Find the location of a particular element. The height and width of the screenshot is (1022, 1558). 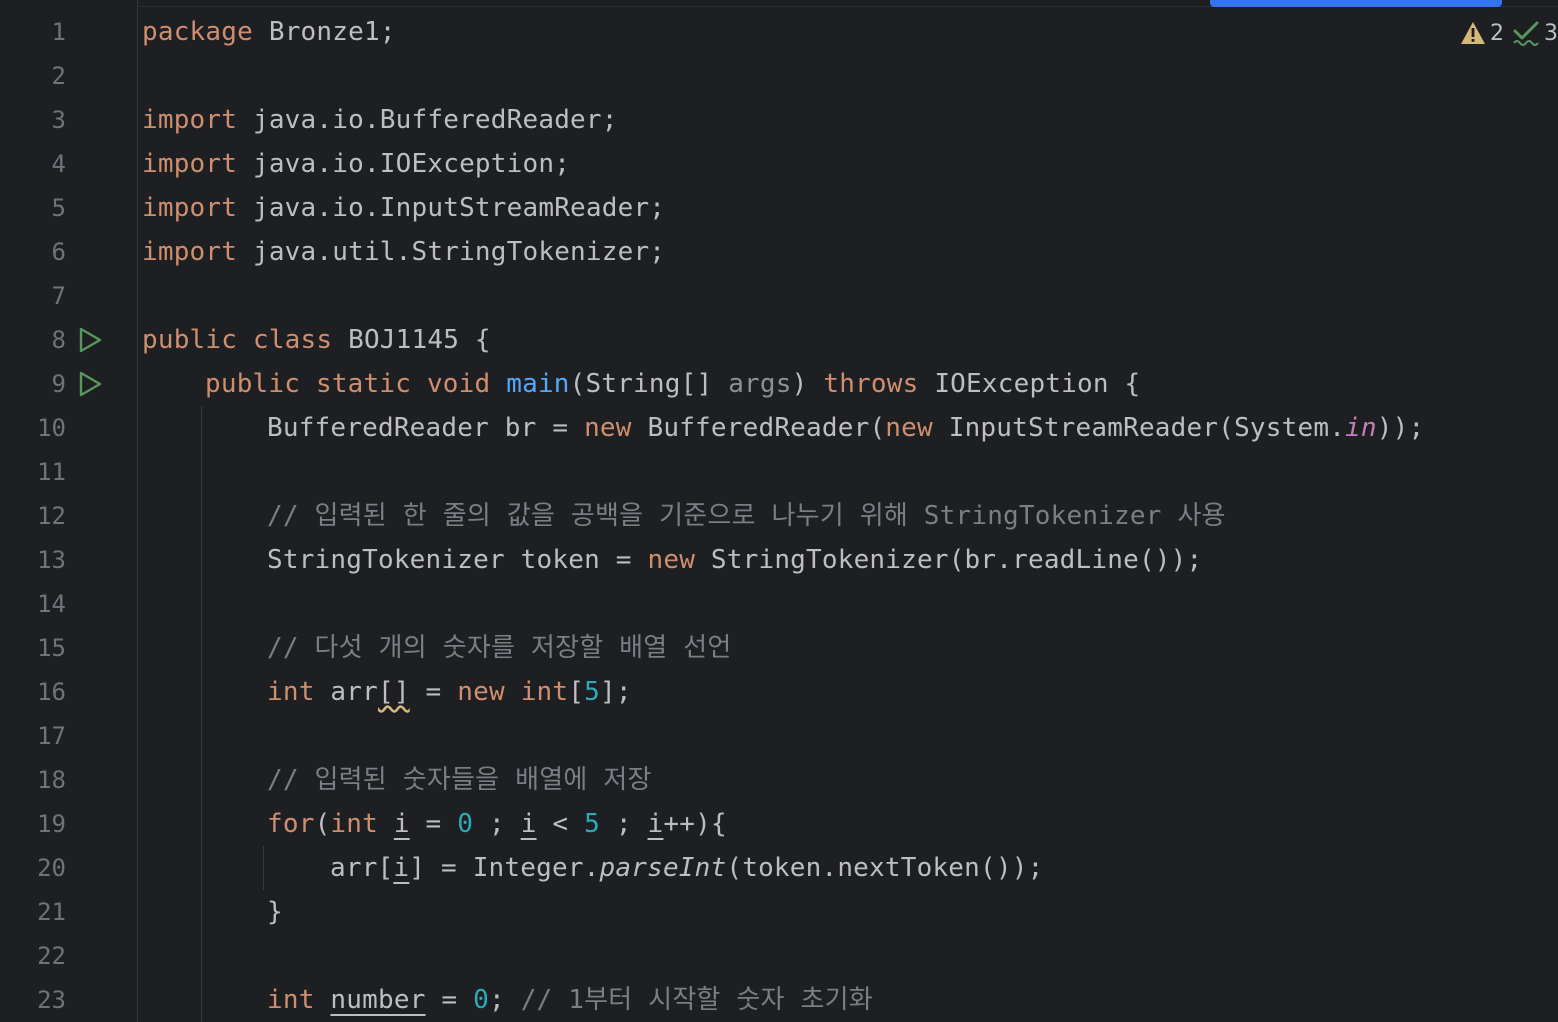

code-text: IOException { is located at coordinates (1029, 384).